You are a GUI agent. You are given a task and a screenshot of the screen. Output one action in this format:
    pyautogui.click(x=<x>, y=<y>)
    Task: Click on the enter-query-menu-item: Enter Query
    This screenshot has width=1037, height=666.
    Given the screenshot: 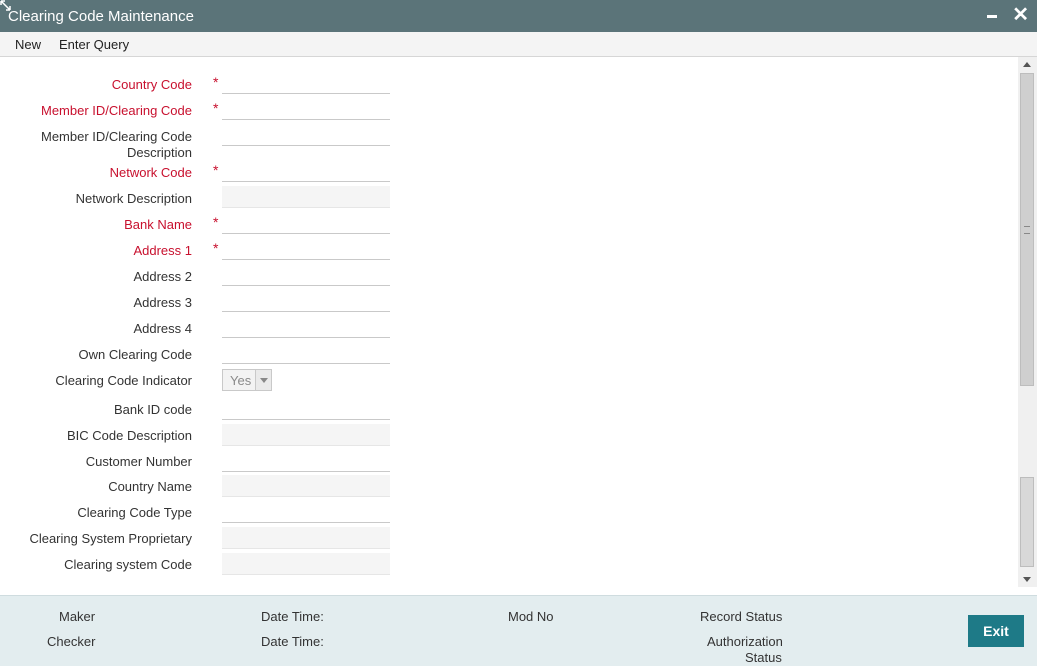 What is the action you would take?
    pyautogui.click(x=94, y=44)
    